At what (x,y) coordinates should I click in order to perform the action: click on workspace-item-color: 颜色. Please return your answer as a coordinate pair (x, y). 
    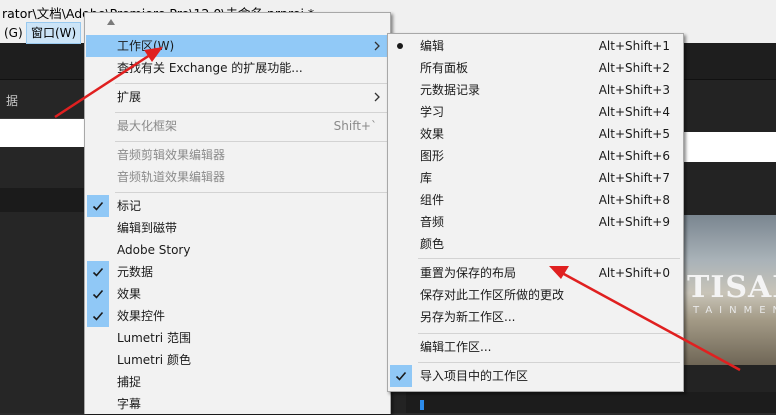
    Looking at the image, I should click on (535, 244).